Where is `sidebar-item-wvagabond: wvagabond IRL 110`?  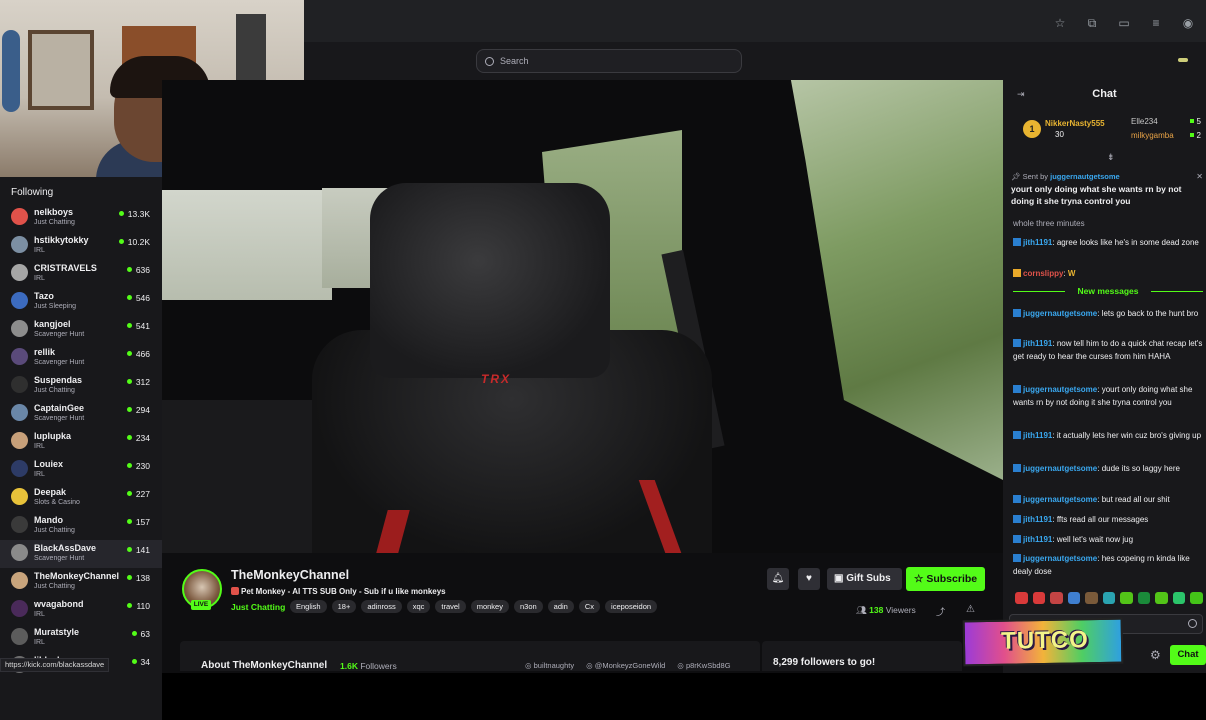
sidebar-item-wvagabond: wvagabond IRL 110 is located at coordinates (81, 610).